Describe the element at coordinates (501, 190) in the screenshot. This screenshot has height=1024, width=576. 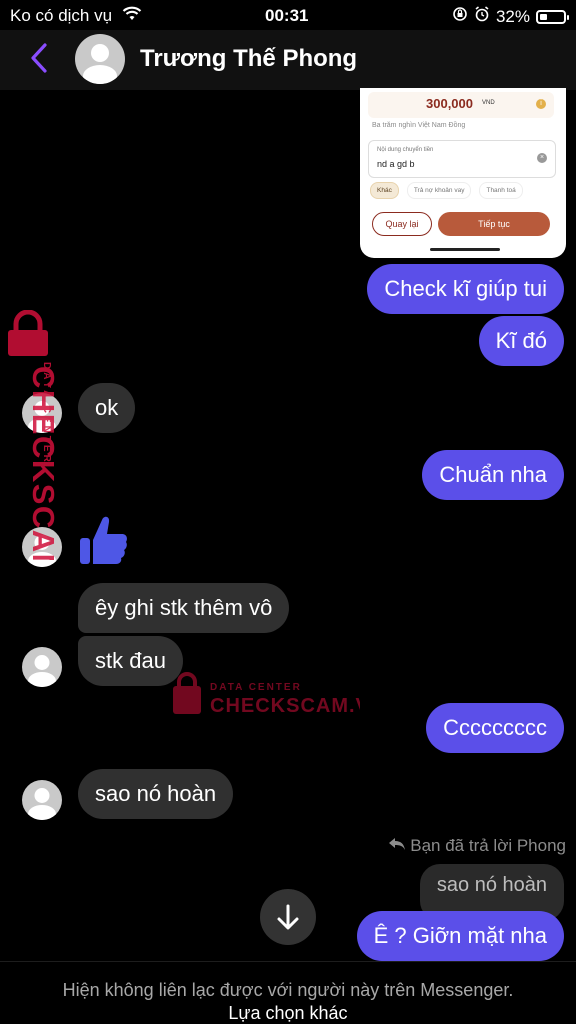
I see `chip-payment: Thanh toá` at that location.